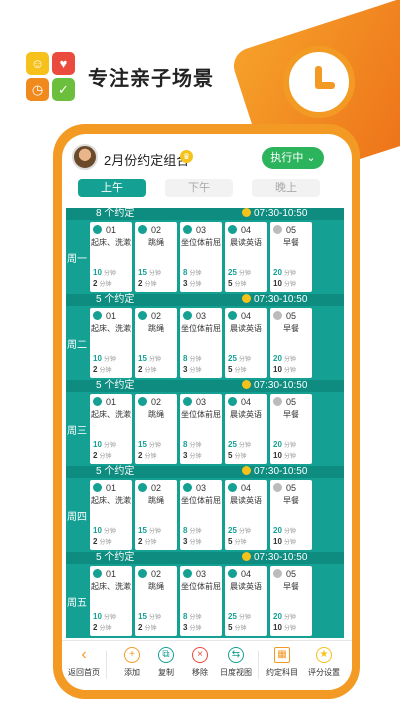  Describe the element at coordinates (115, 213) in the screenshot. I see `appointment-count: 8 个约定` at that location.